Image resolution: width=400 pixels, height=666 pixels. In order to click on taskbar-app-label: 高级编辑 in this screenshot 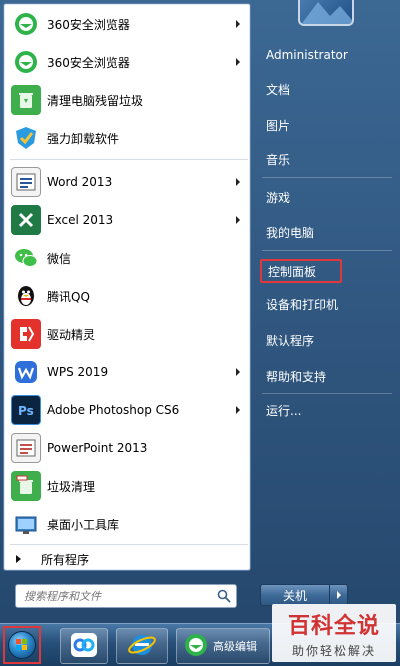, I will do `click(235, 646)`.